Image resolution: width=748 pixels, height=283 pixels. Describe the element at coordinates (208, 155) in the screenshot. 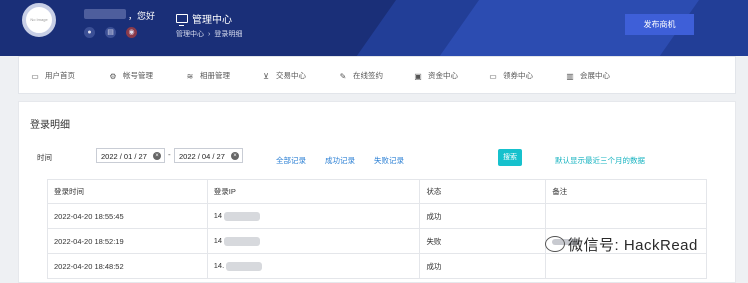

I see `end-date-input: 2022 / 04 / 27 ×` at that location.